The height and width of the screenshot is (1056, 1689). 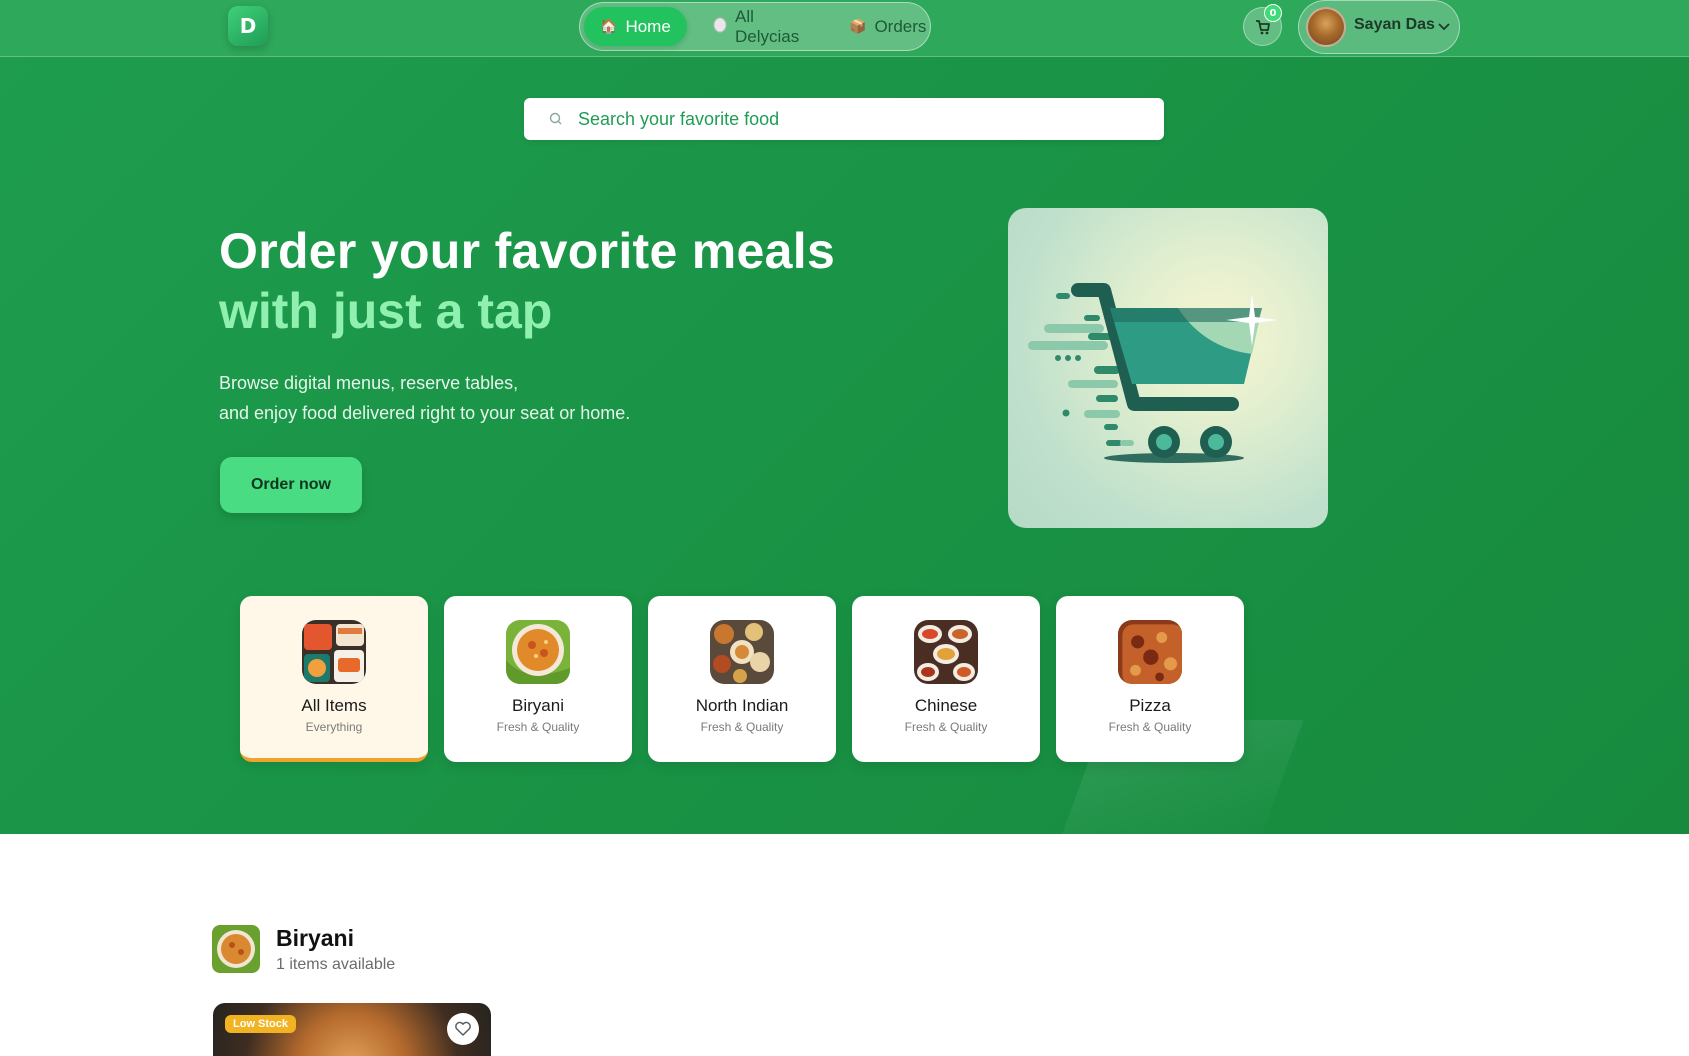 I want to click on category-card-chinese: Chinese Fresh & Quality, so click(x=946, y=679).